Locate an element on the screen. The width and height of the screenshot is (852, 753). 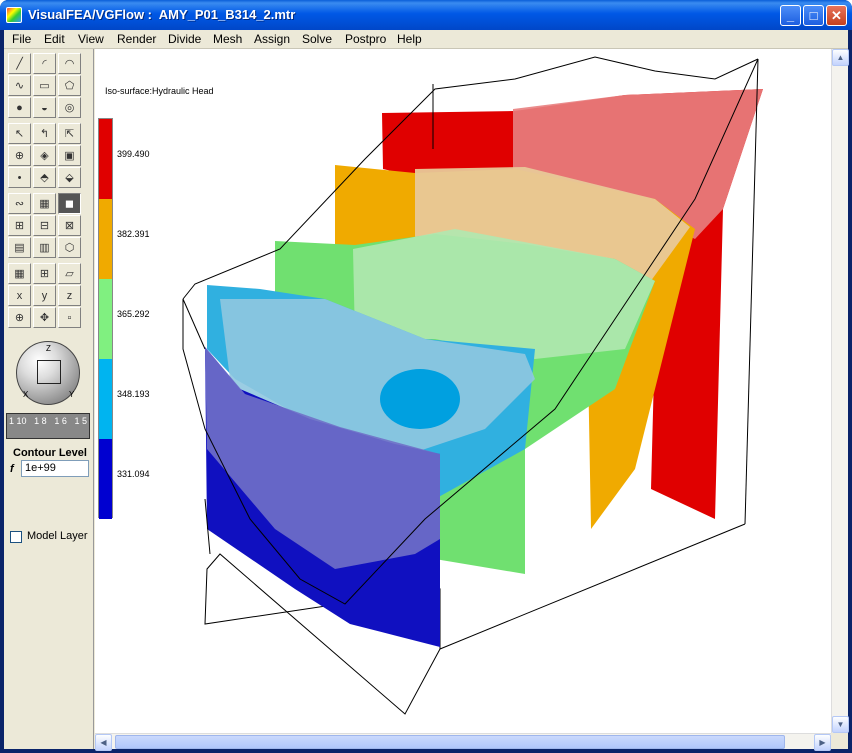
menu-mesh: Mesh is located at coordinates (227, 39).